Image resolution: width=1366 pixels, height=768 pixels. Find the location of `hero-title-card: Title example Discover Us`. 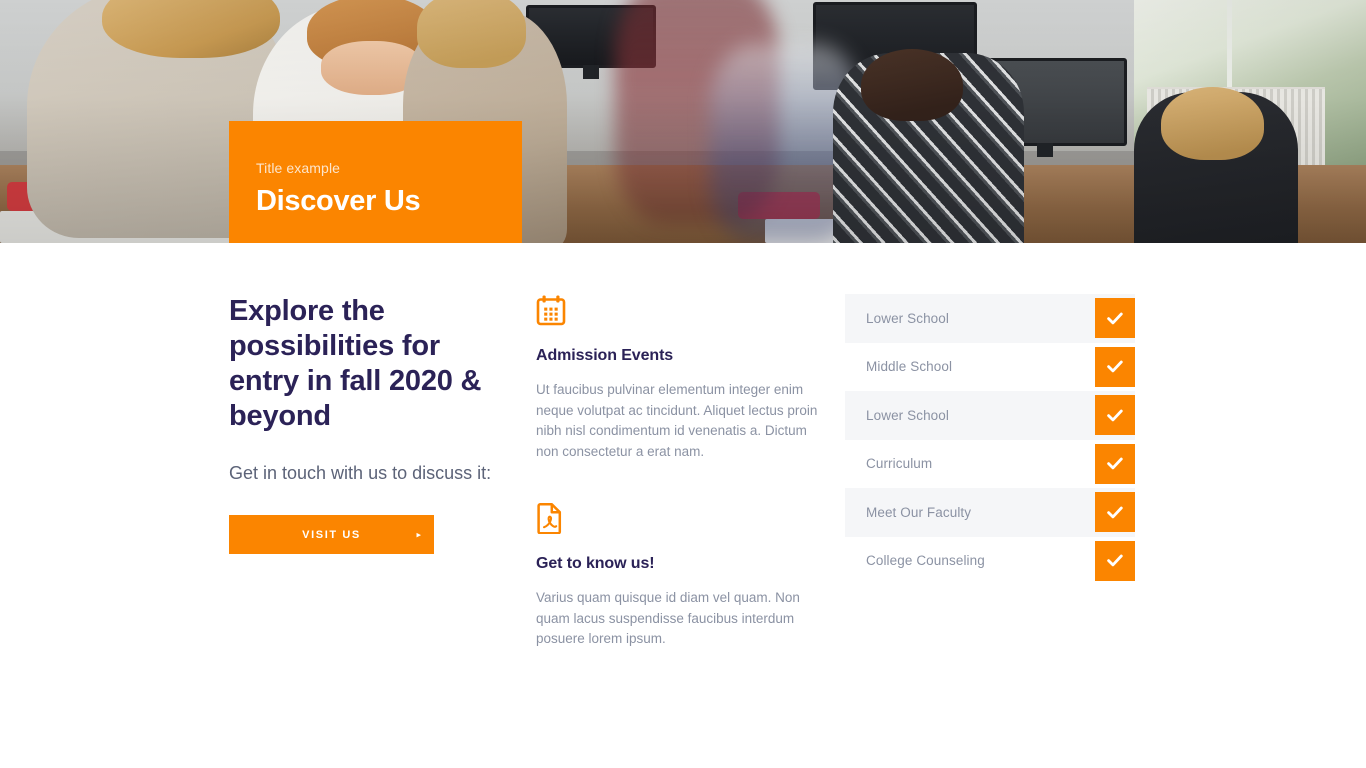

hero-title-card: Title example Discover Us is located at coordinates (375, 182).